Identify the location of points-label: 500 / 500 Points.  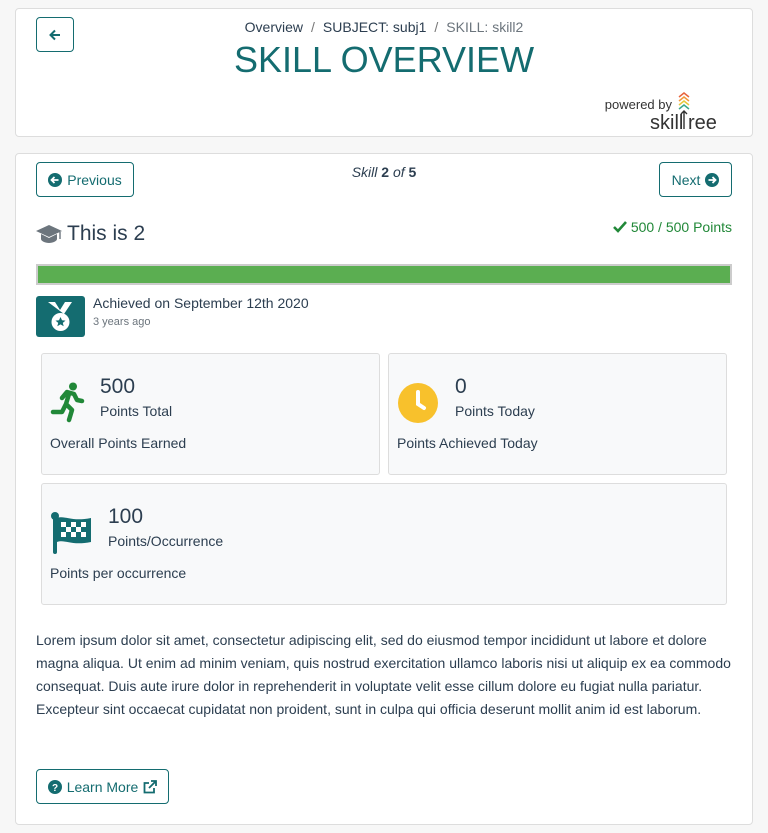
(681, 227).